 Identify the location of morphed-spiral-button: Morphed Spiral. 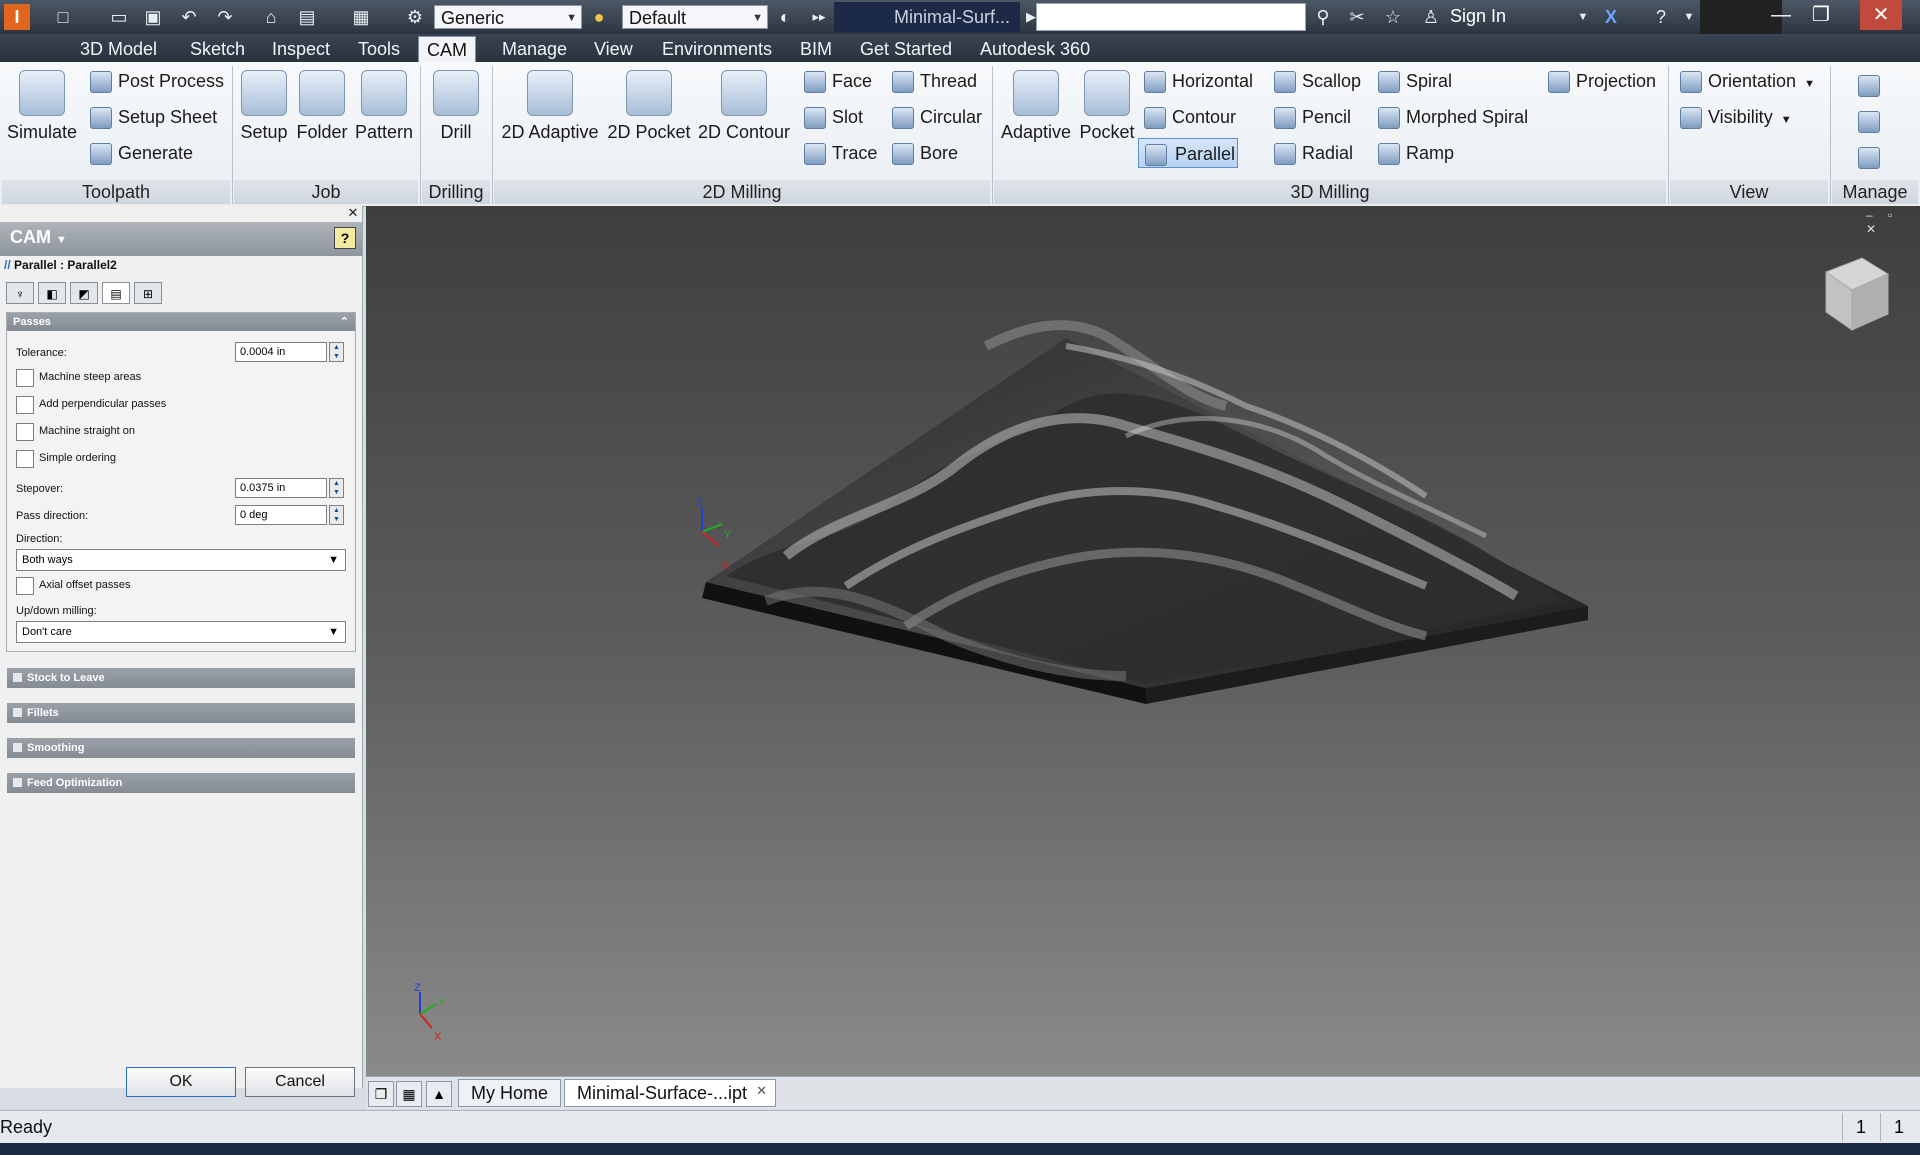
(1452, 117).